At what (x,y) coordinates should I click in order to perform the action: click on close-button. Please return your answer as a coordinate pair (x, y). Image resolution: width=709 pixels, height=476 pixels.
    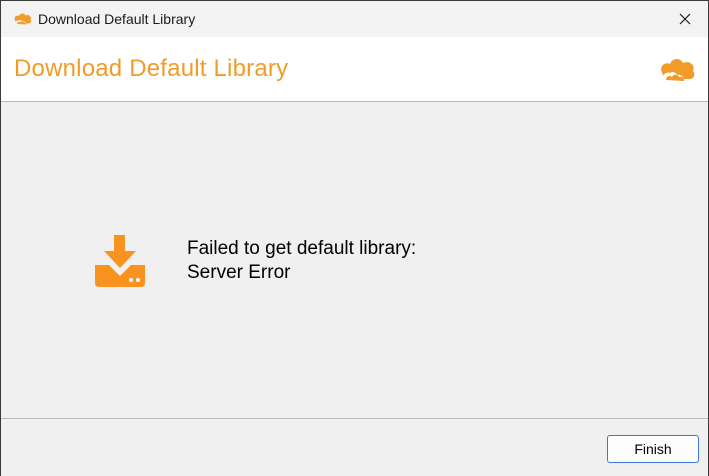
    Looking at the image, I should click on (685, 19).